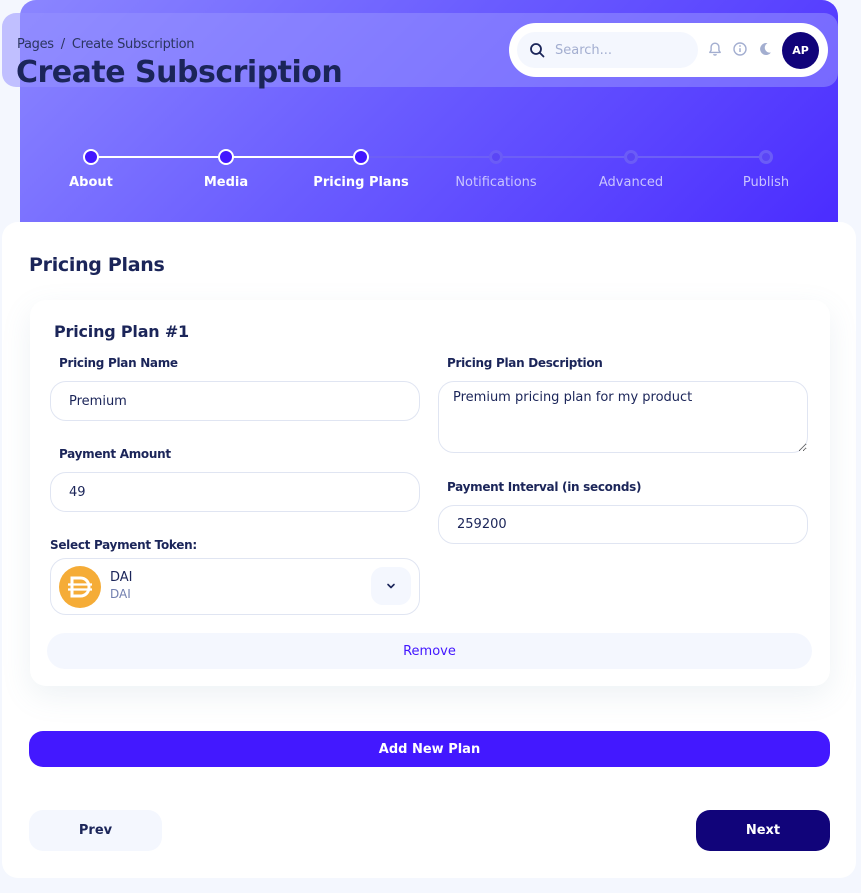  Describe the element at coordinates (763, 830) in the screenshot. I see `next-button: Next` at that location.